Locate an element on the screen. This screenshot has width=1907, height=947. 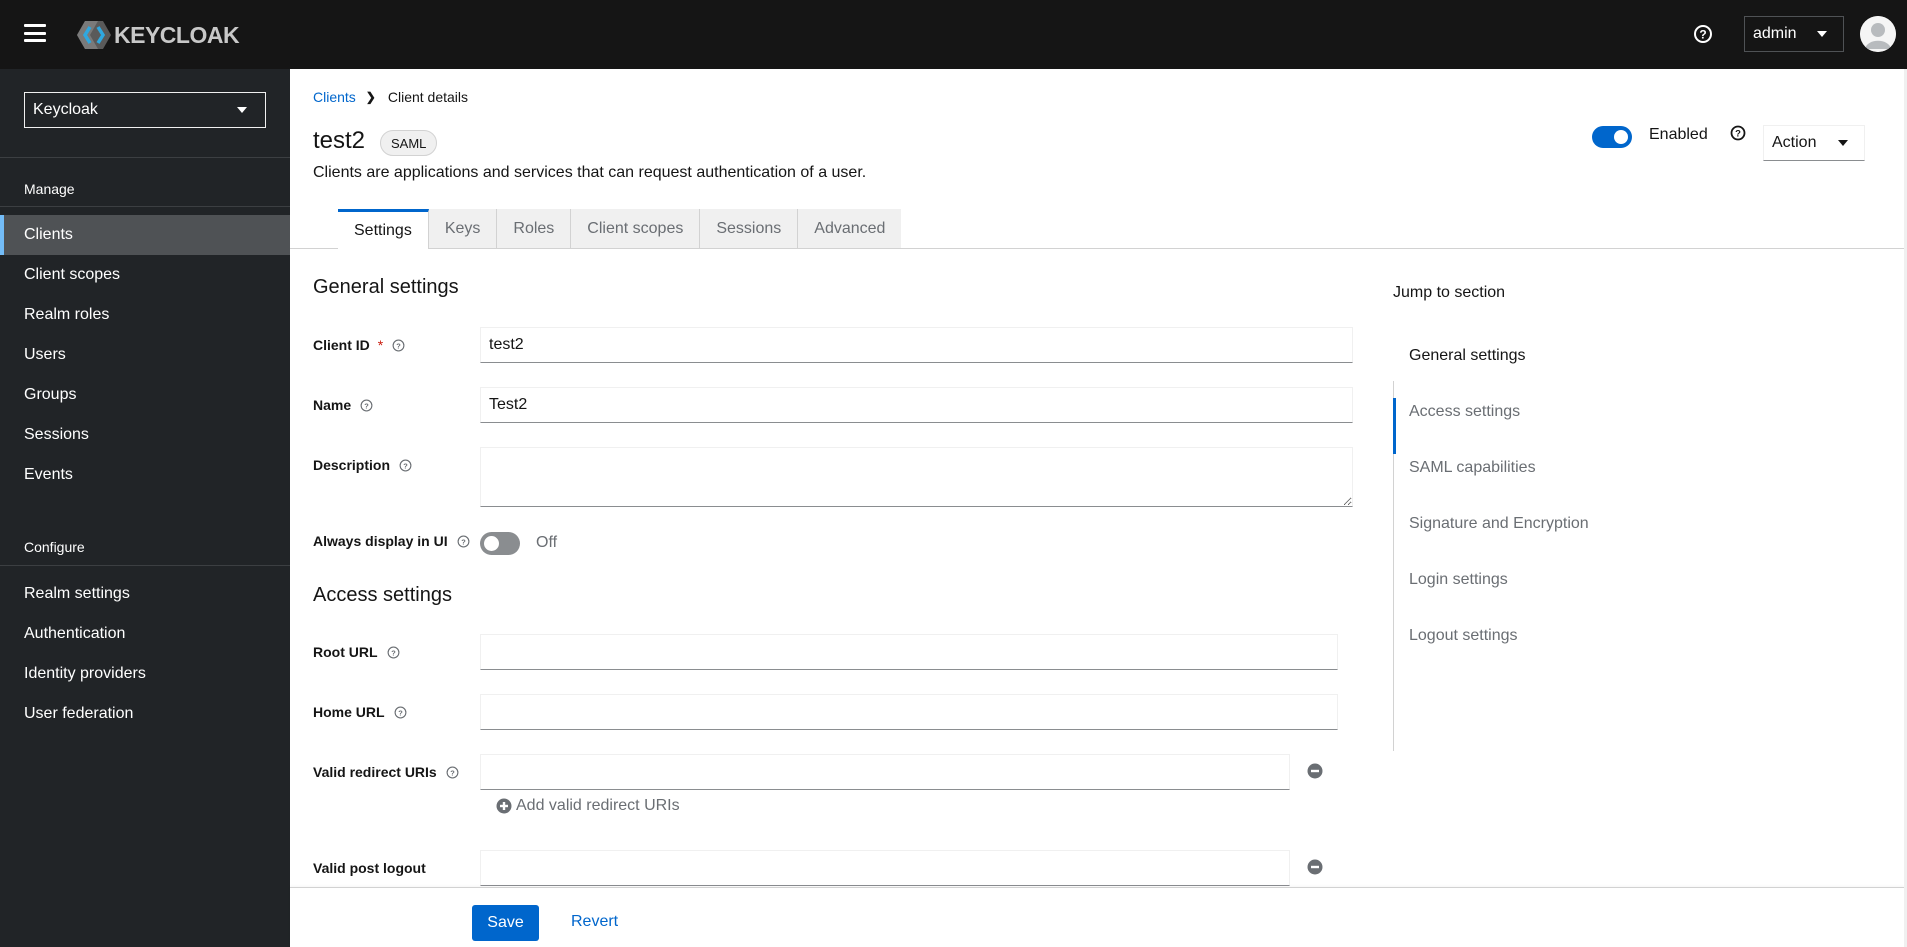
name-input is located at coordinates (916, 405).